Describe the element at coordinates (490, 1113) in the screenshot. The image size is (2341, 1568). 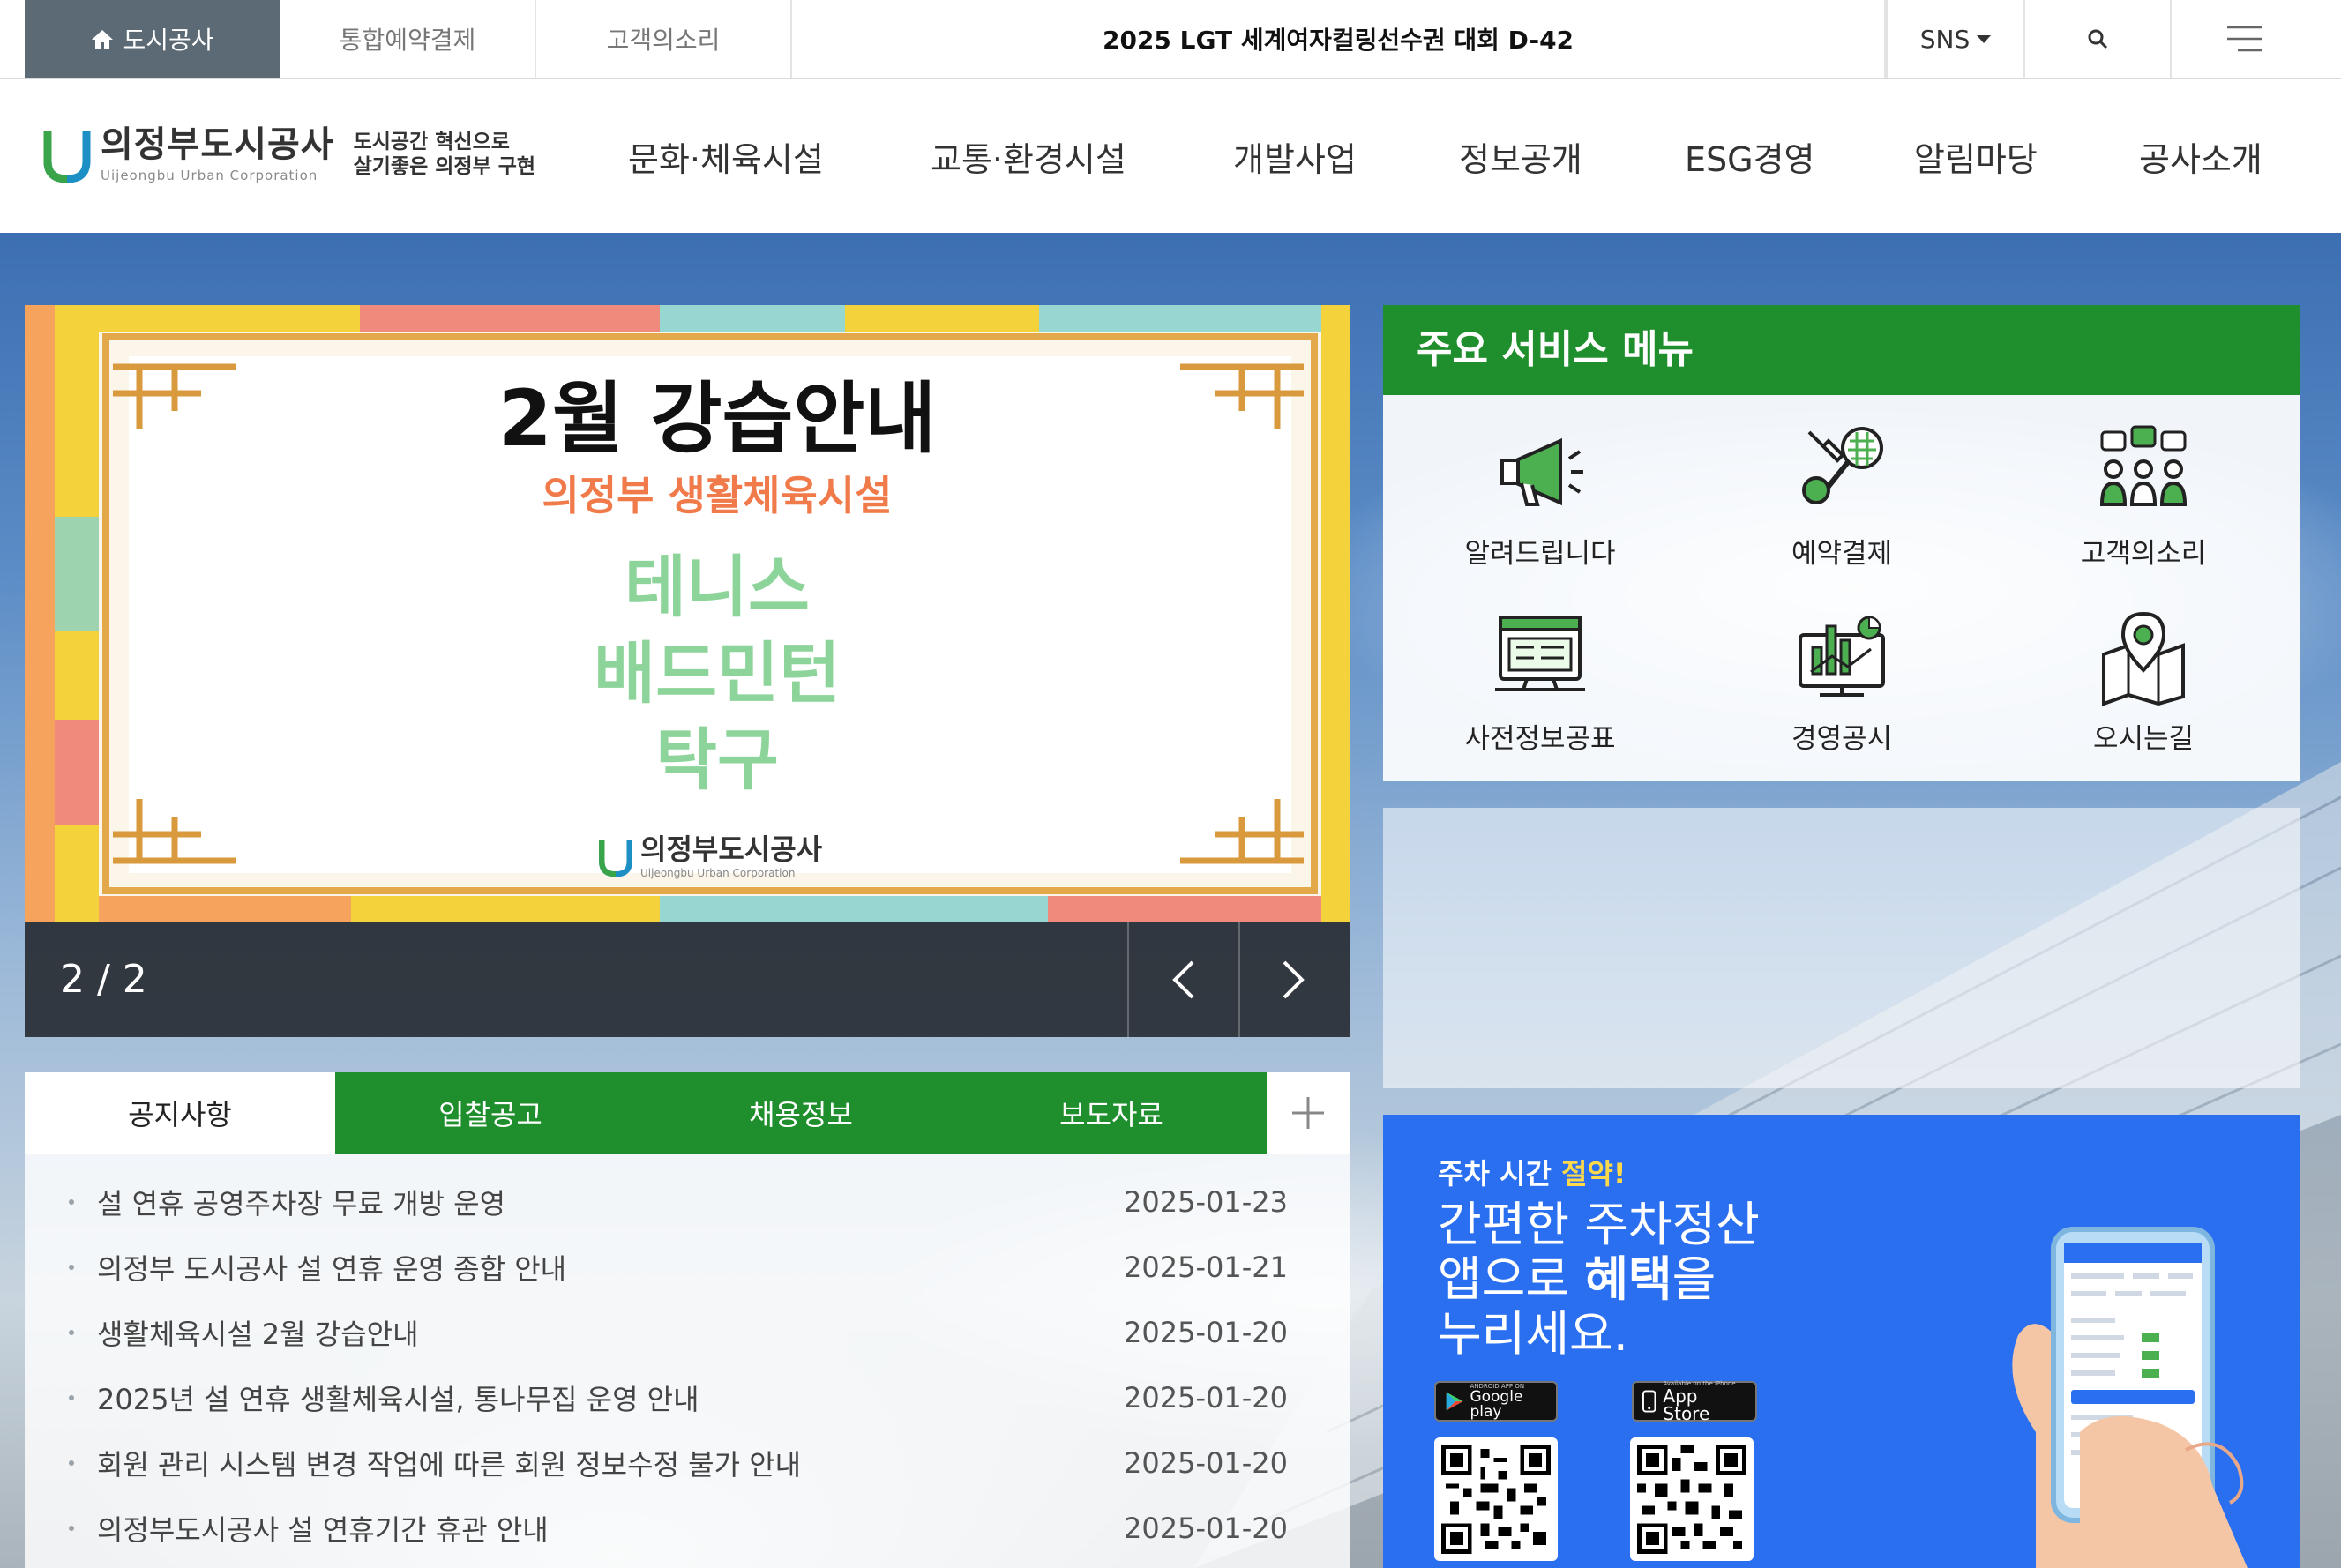
I see `tab-bids: 입찰공고` at that location.